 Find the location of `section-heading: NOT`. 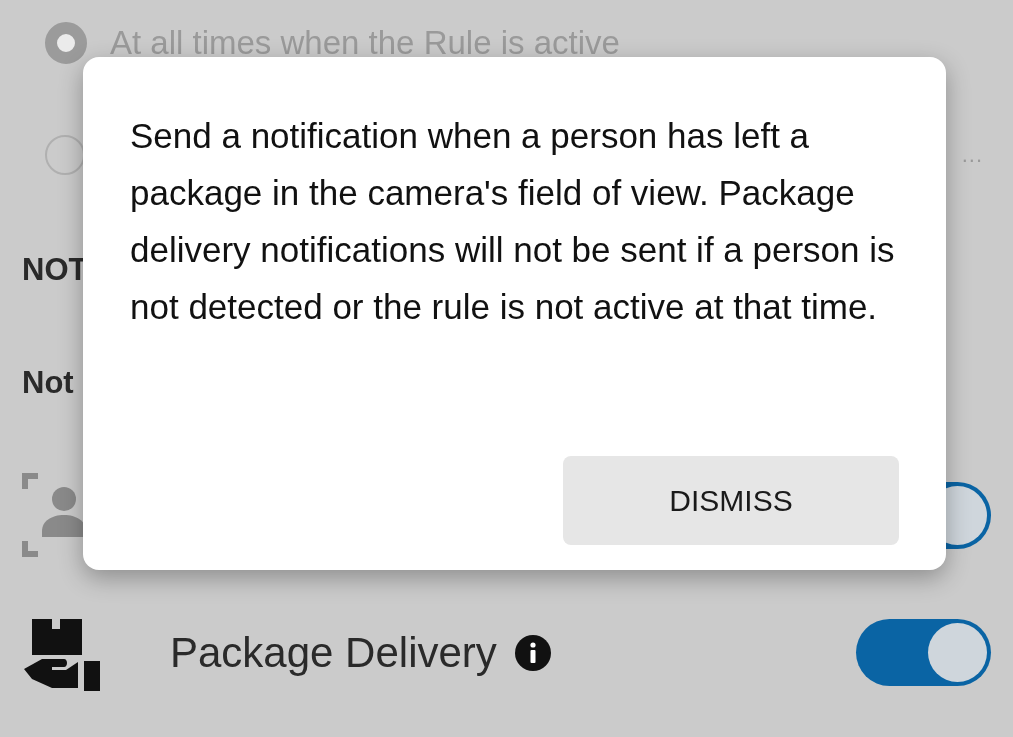

section-heading: NOT is located at coordinates (55, 270).